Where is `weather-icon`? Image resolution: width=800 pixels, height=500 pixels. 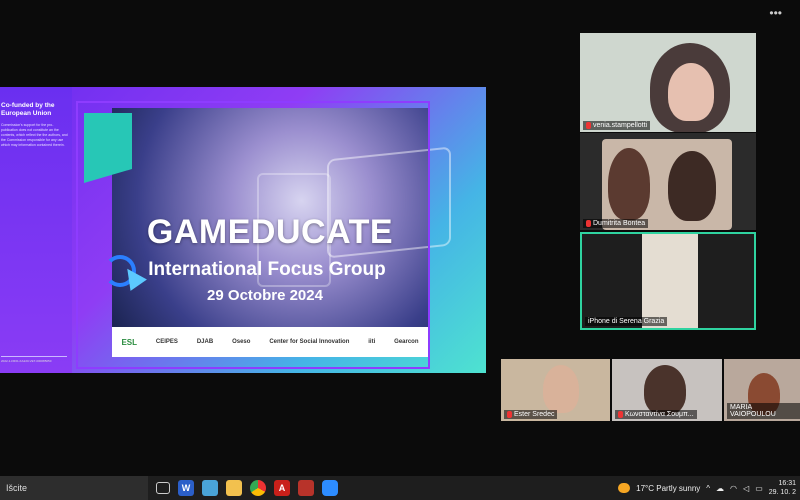 weather-icon is located at coordinates (624, 488).